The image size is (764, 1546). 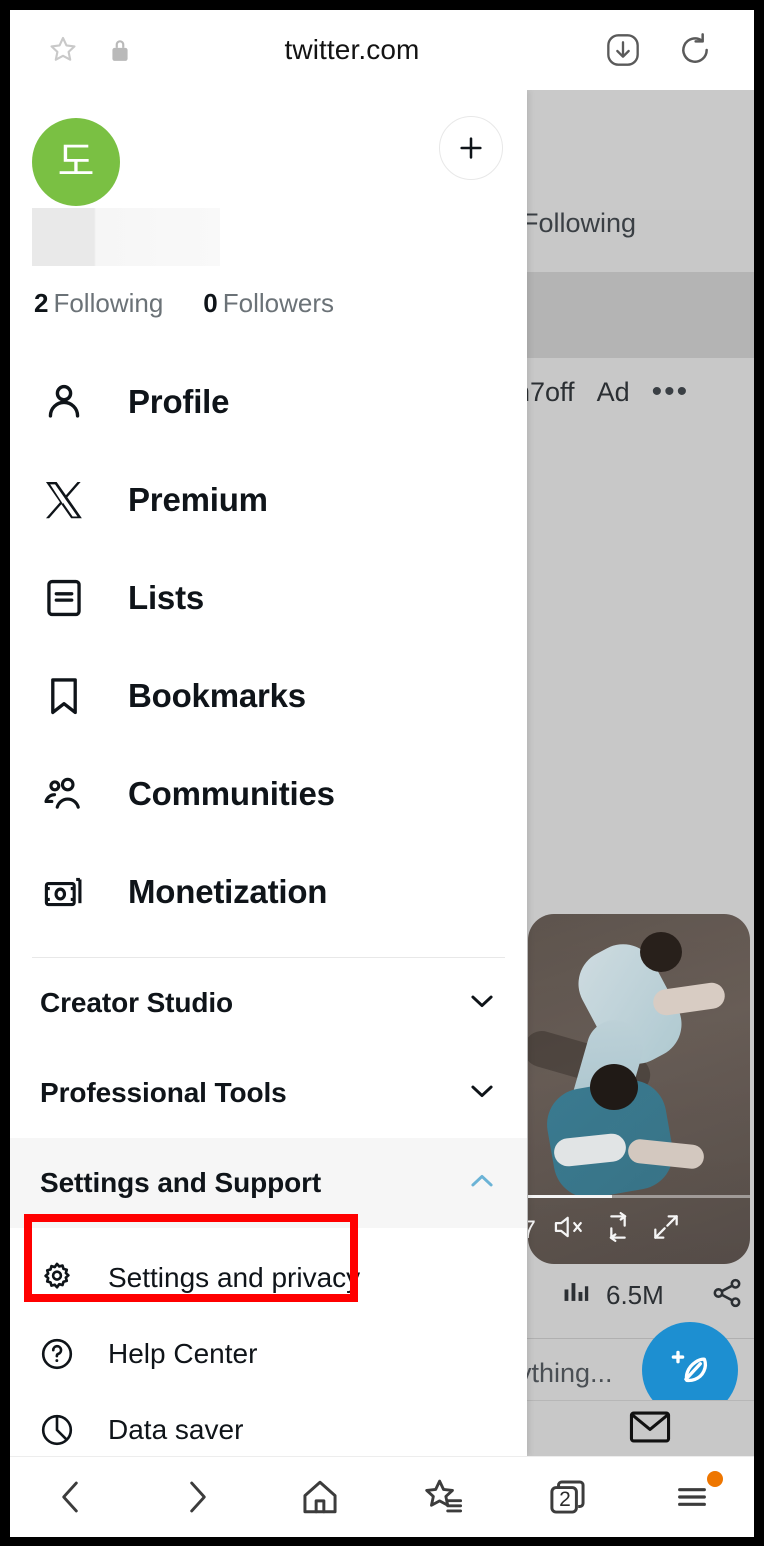 I want to click on ad-label: Ad, so click(x=613, y=391).